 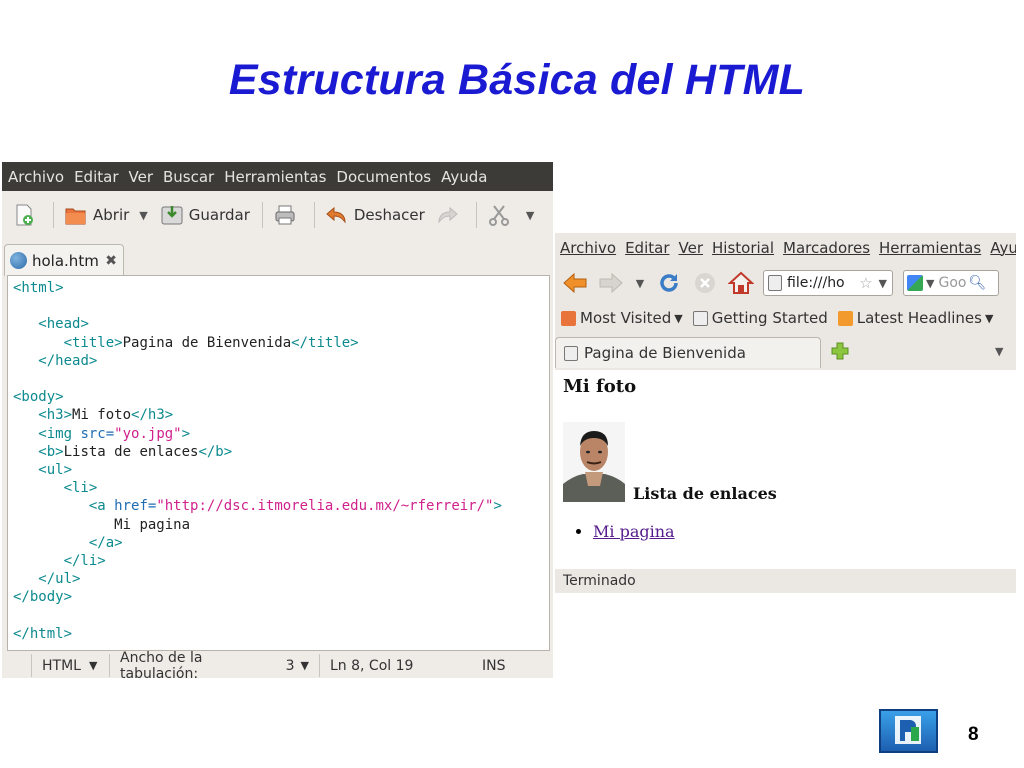 I want to click on folder-icon, so click(x=568, y=318).